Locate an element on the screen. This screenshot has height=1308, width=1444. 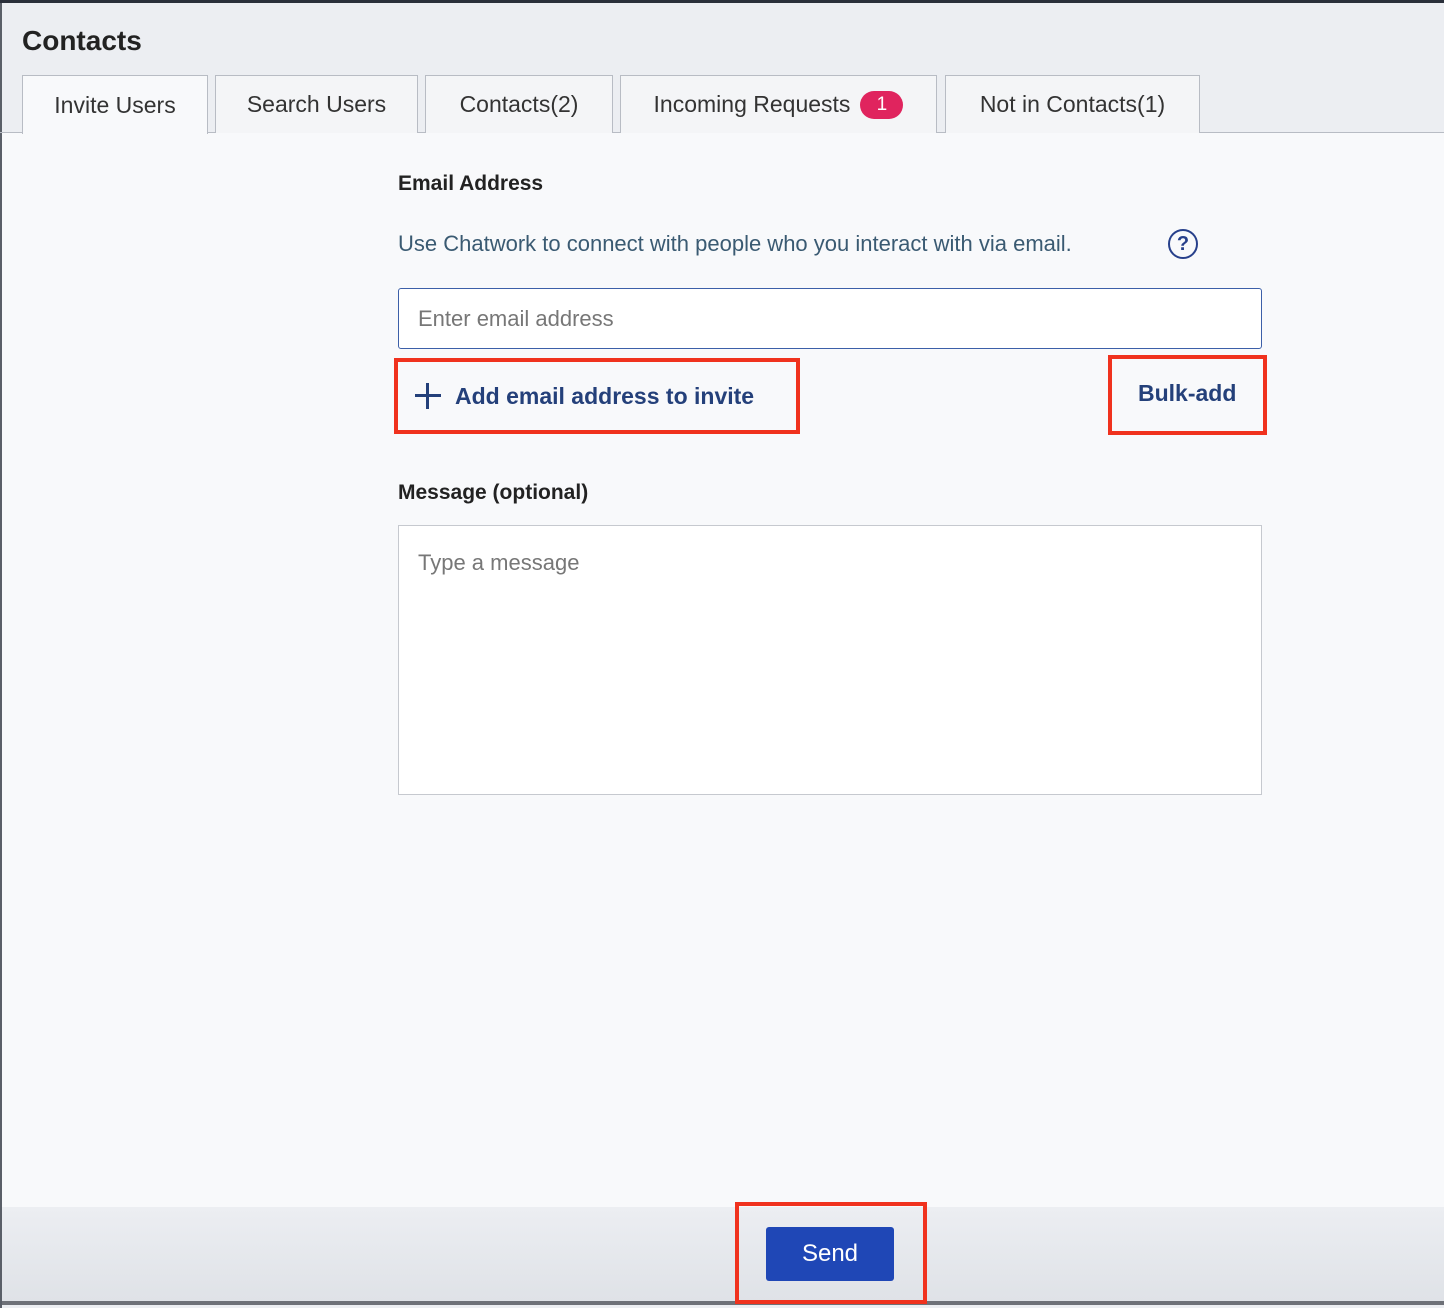
send-button: Send is located at coordinates (830, 1254).